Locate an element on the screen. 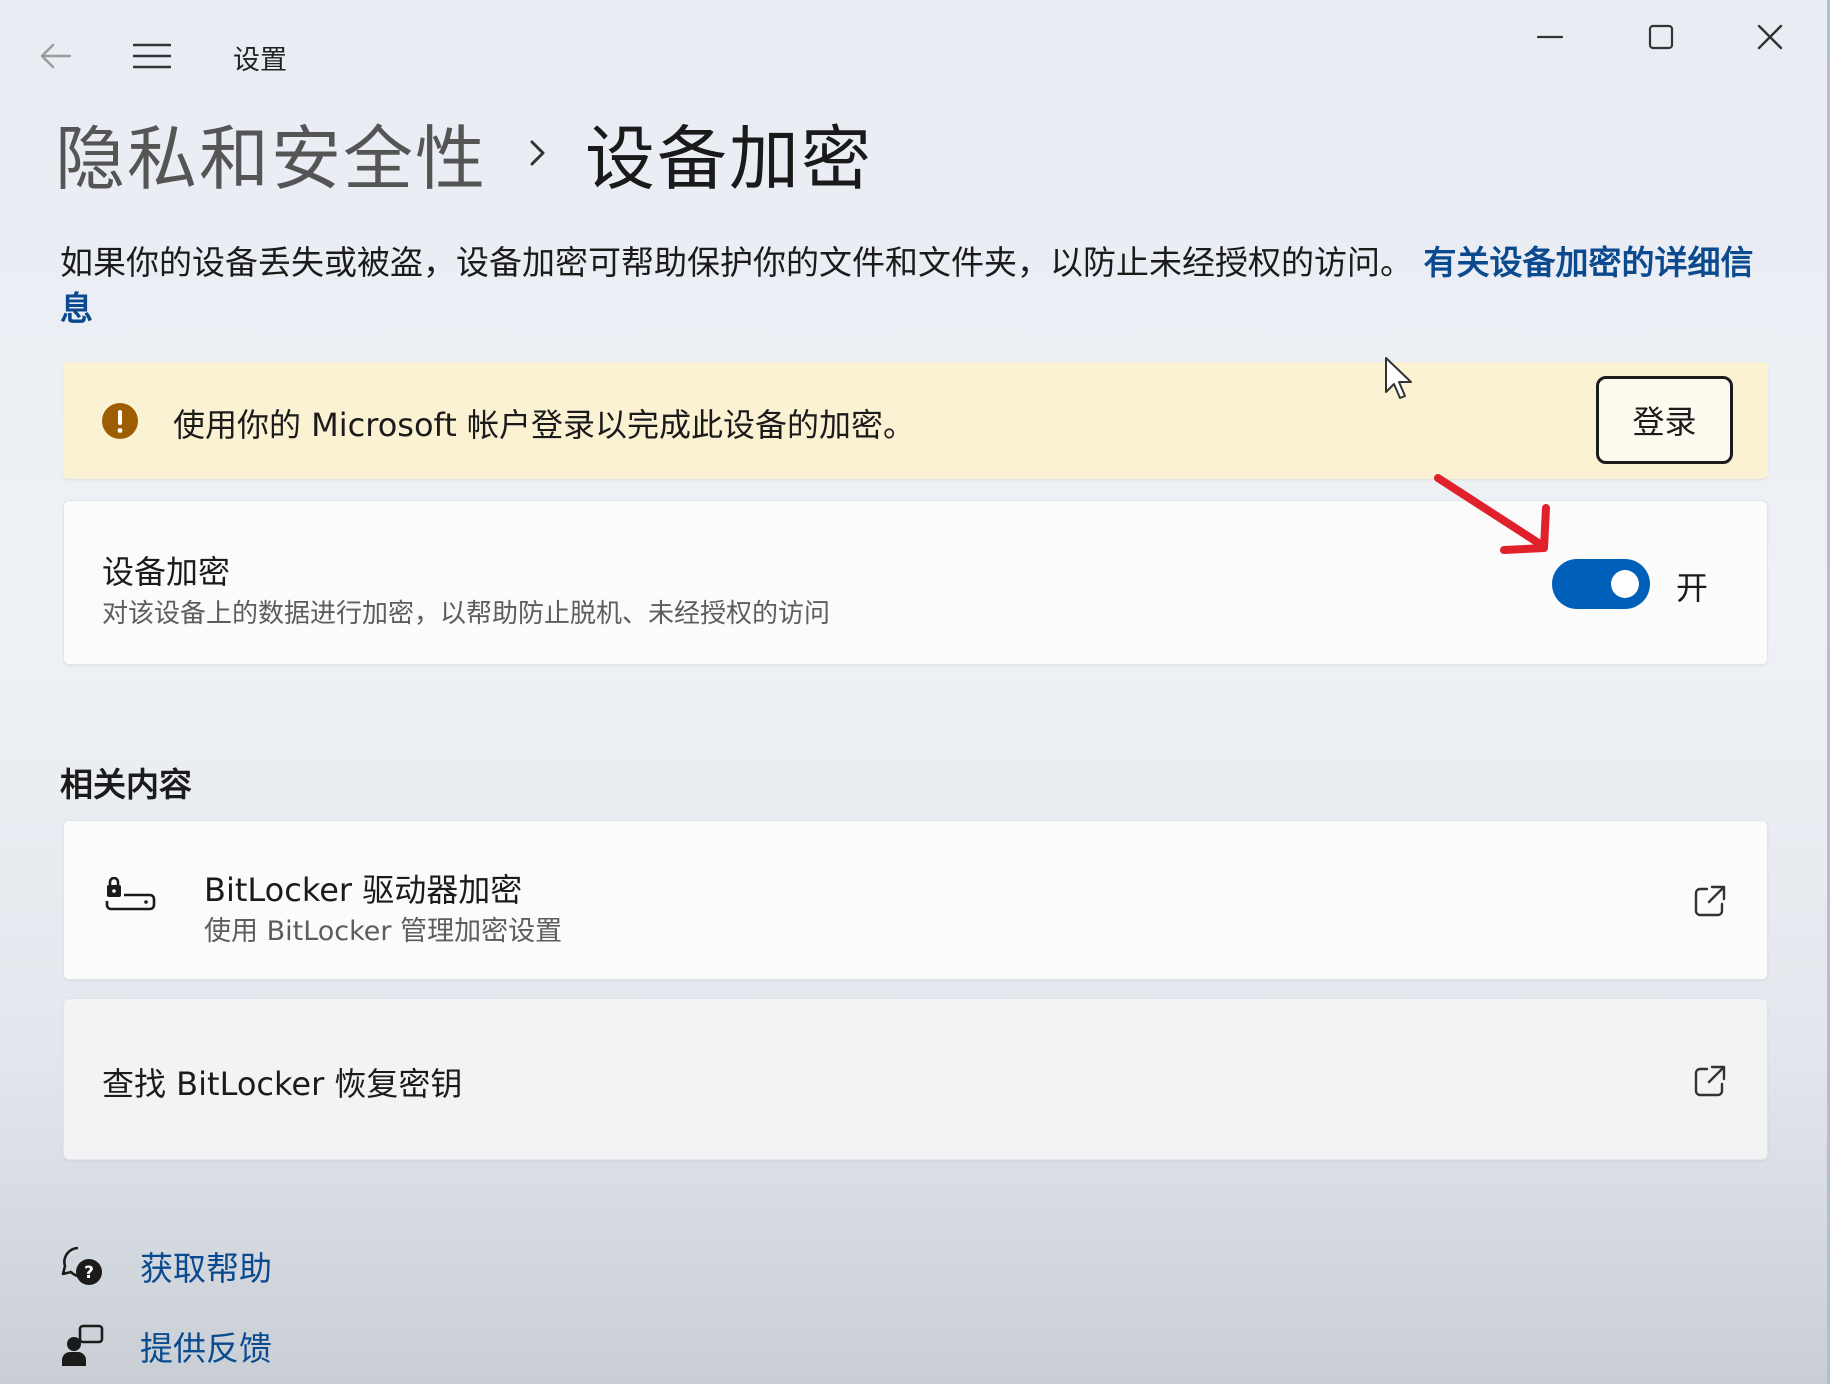  hamburger-menu-icon is located at coordinates (152, 56).